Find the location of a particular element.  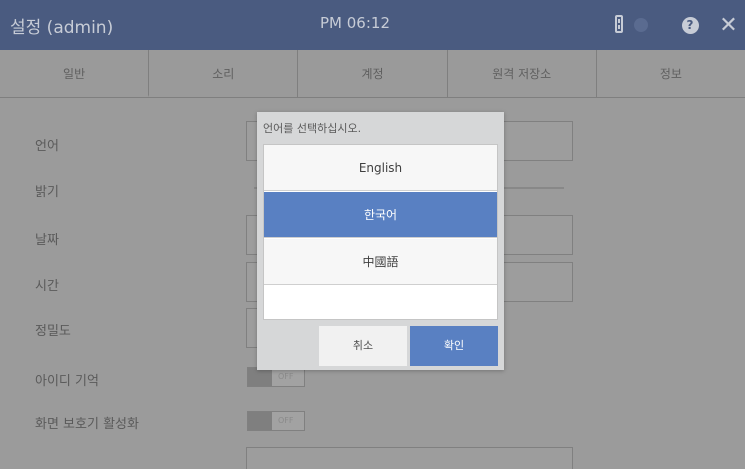

status-dot-icon is located at coordinates (641, 25).